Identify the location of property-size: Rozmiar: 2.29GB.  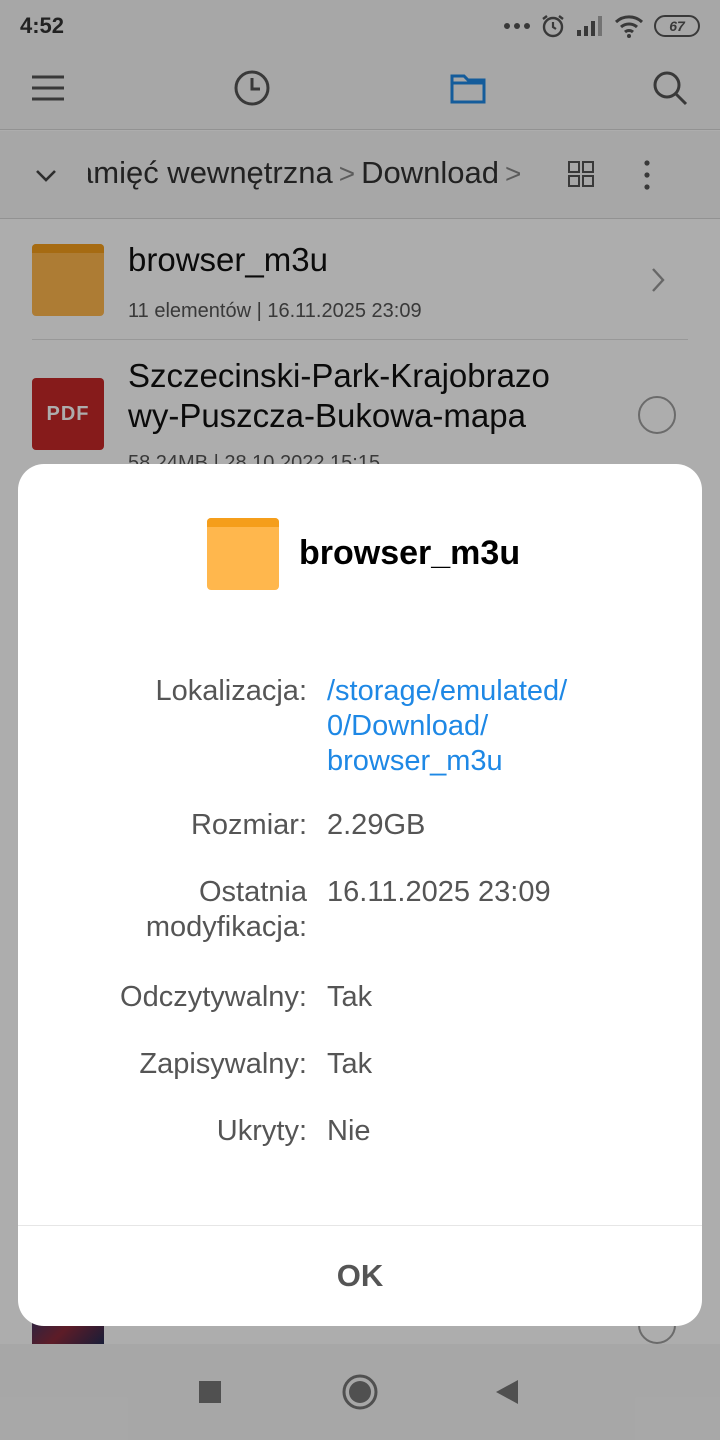
(360, 828).